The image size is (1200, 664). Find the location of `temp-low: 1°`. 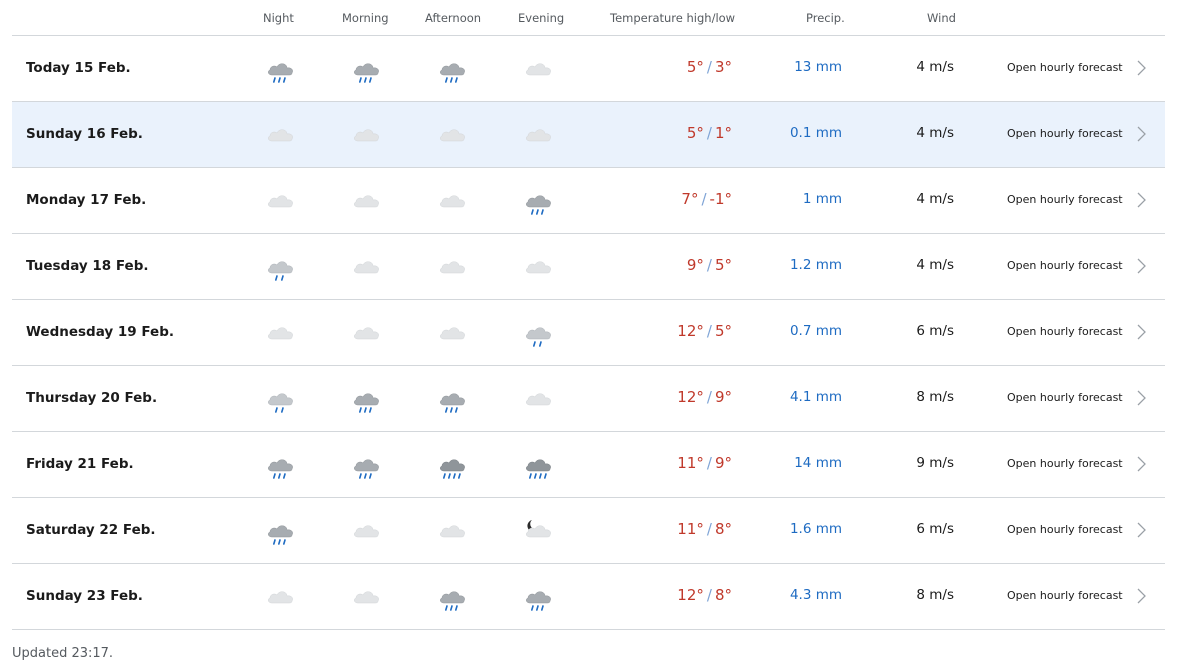

temp-low: 1° is located at coordinates (723, 133).